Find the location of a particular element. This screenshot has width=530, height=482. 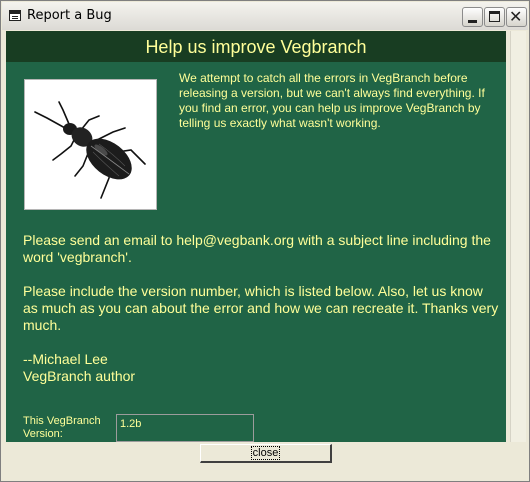

close-button-label: close is located at coordinates (265, 453).